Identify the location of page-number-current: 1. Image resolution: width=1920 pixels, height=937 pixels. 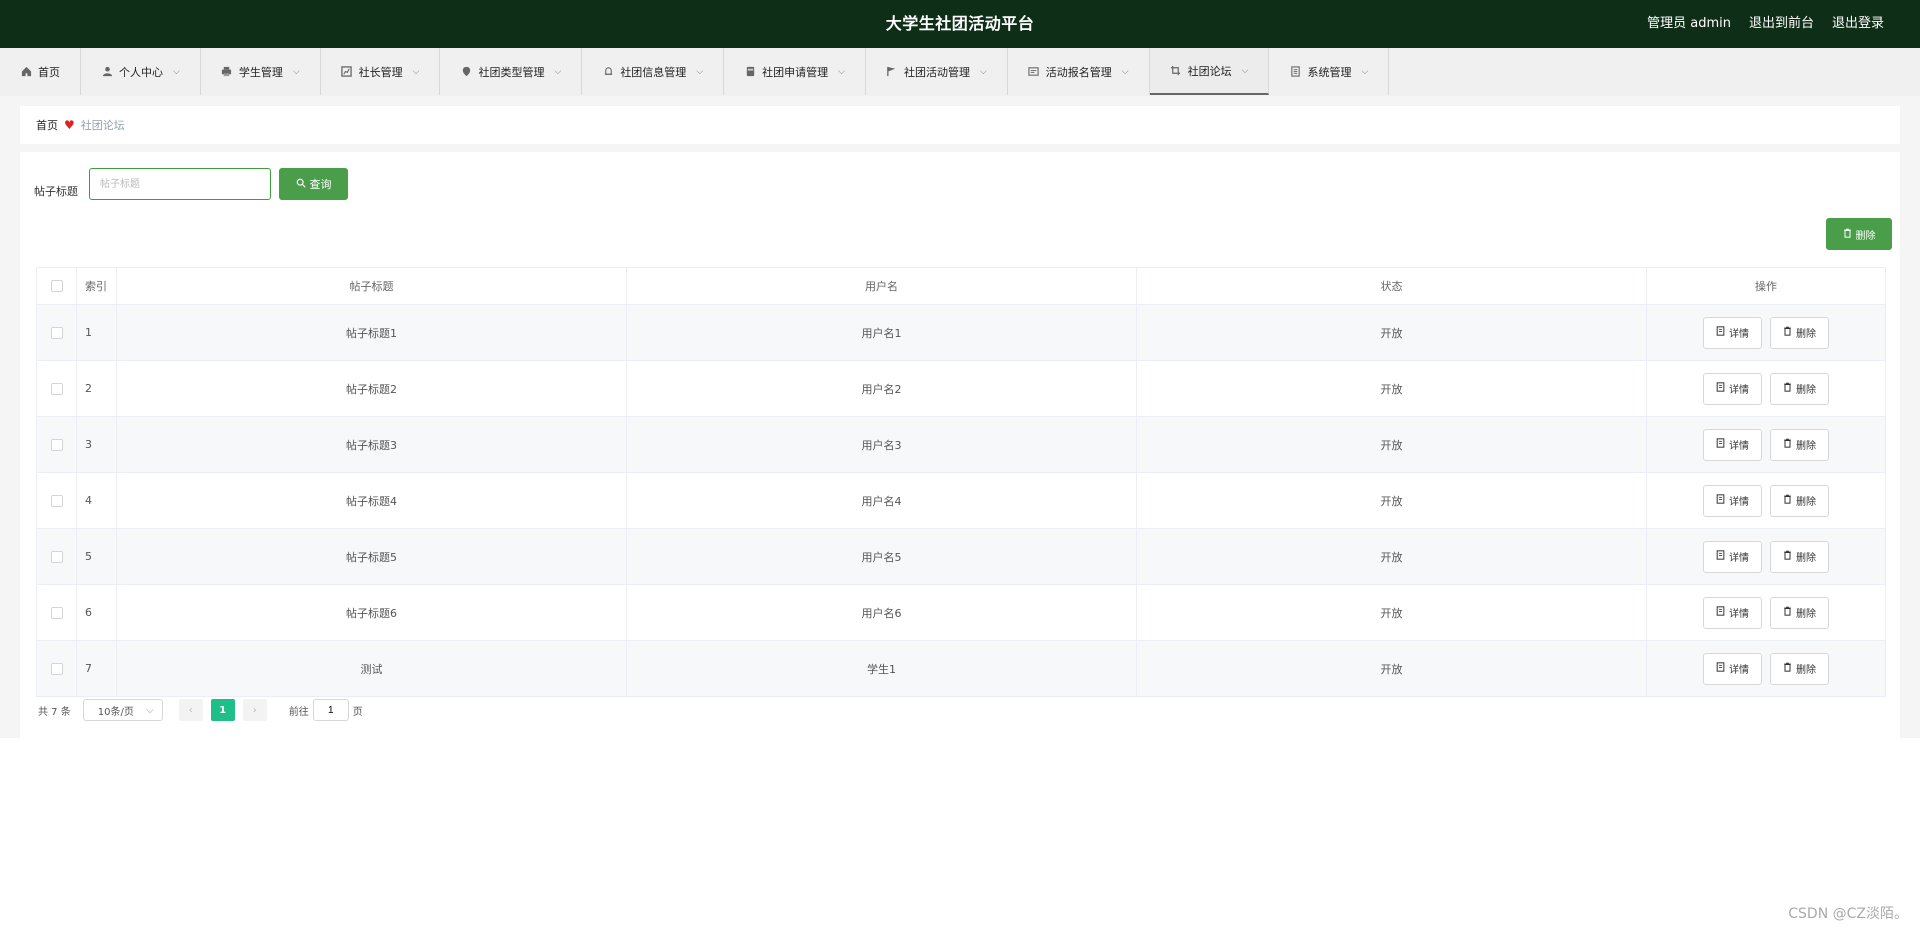
(222, 710).